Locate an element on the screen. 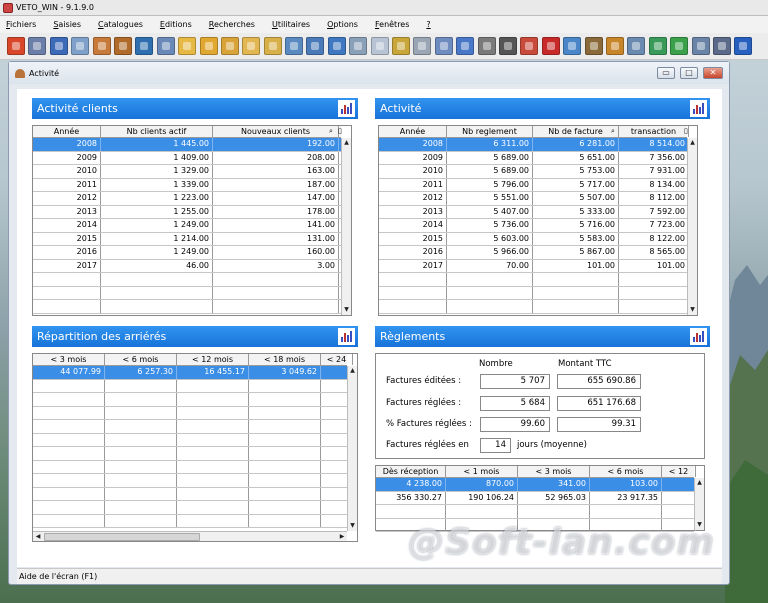  maximize-button: □ is located at coordinates (689, 73).